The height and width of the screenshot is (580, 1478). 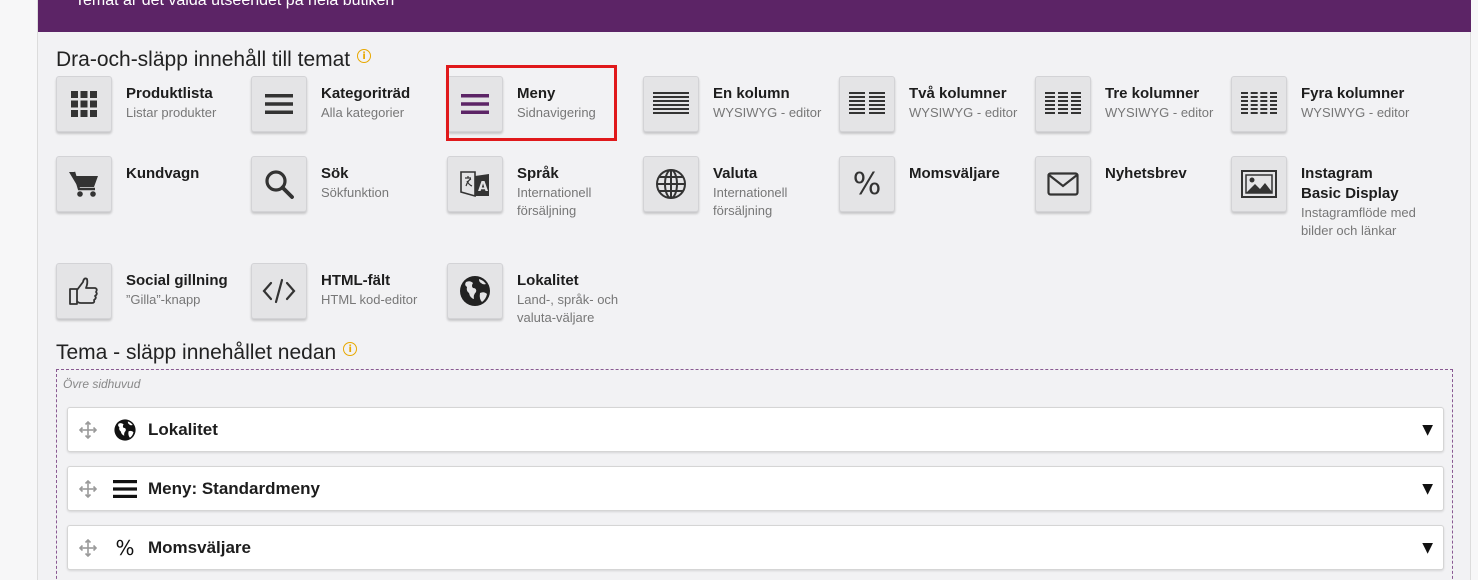 What do you see at coordinates (1132, 104) in the screenshot?
I see `palette-item-tre-kolumner: Tre kolumner WYSIWYG - editor` at bounding box center [1132, 104].